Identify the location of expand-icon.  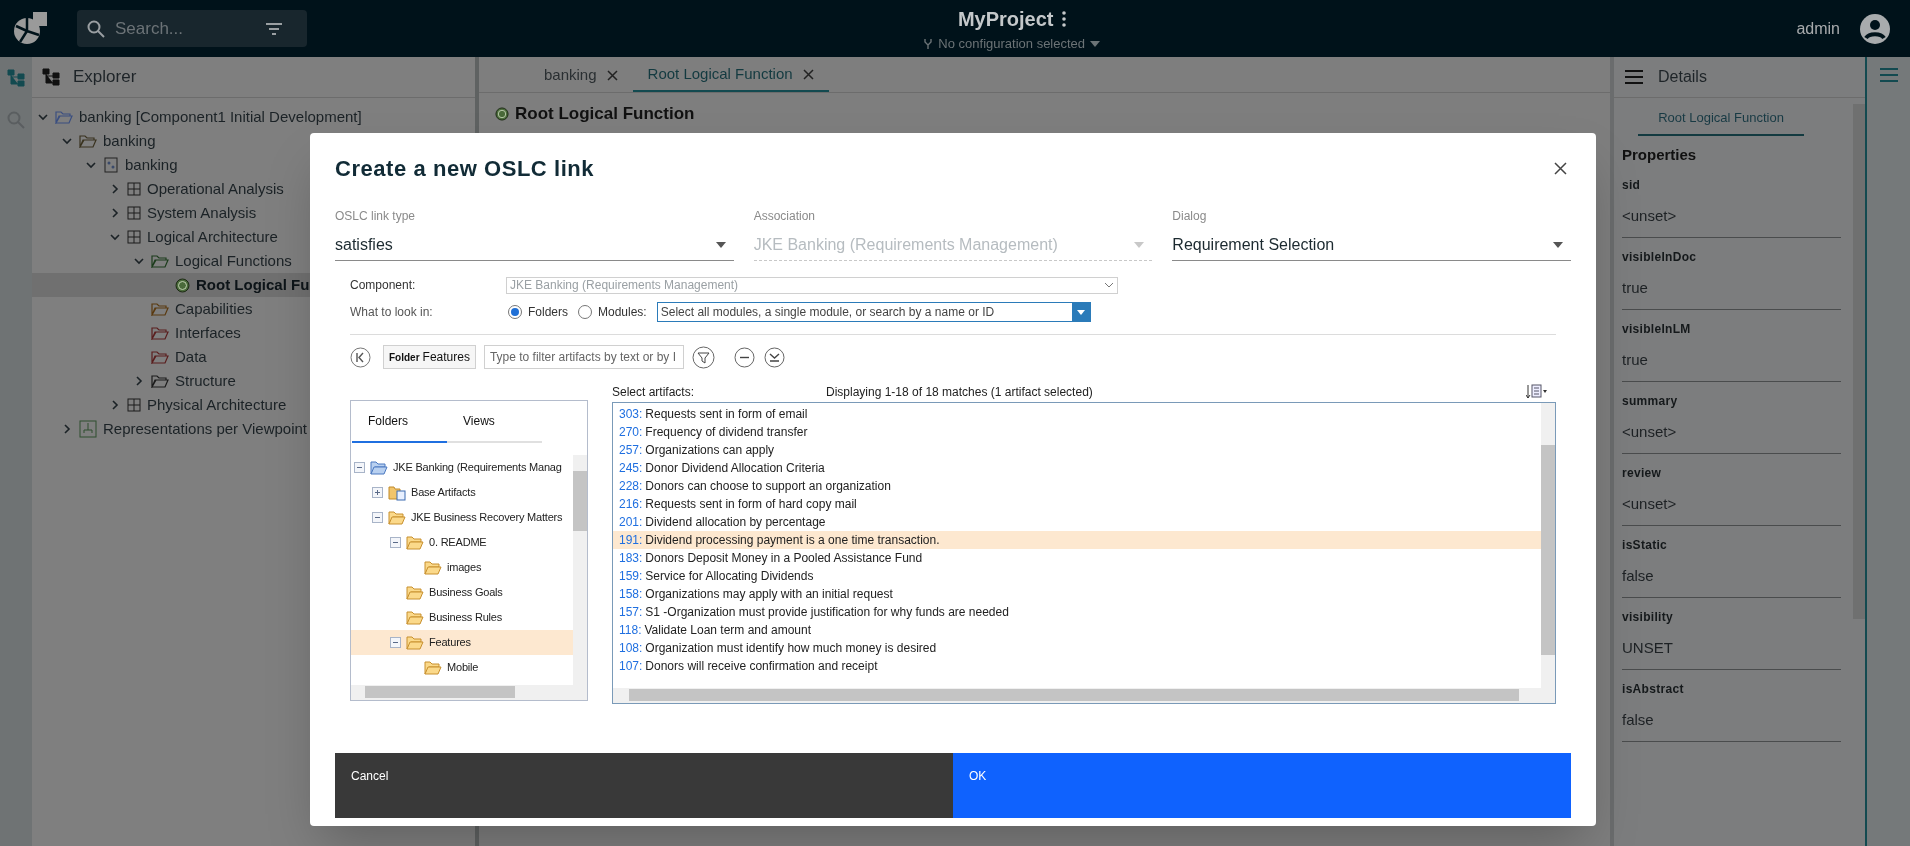
(377, 492).